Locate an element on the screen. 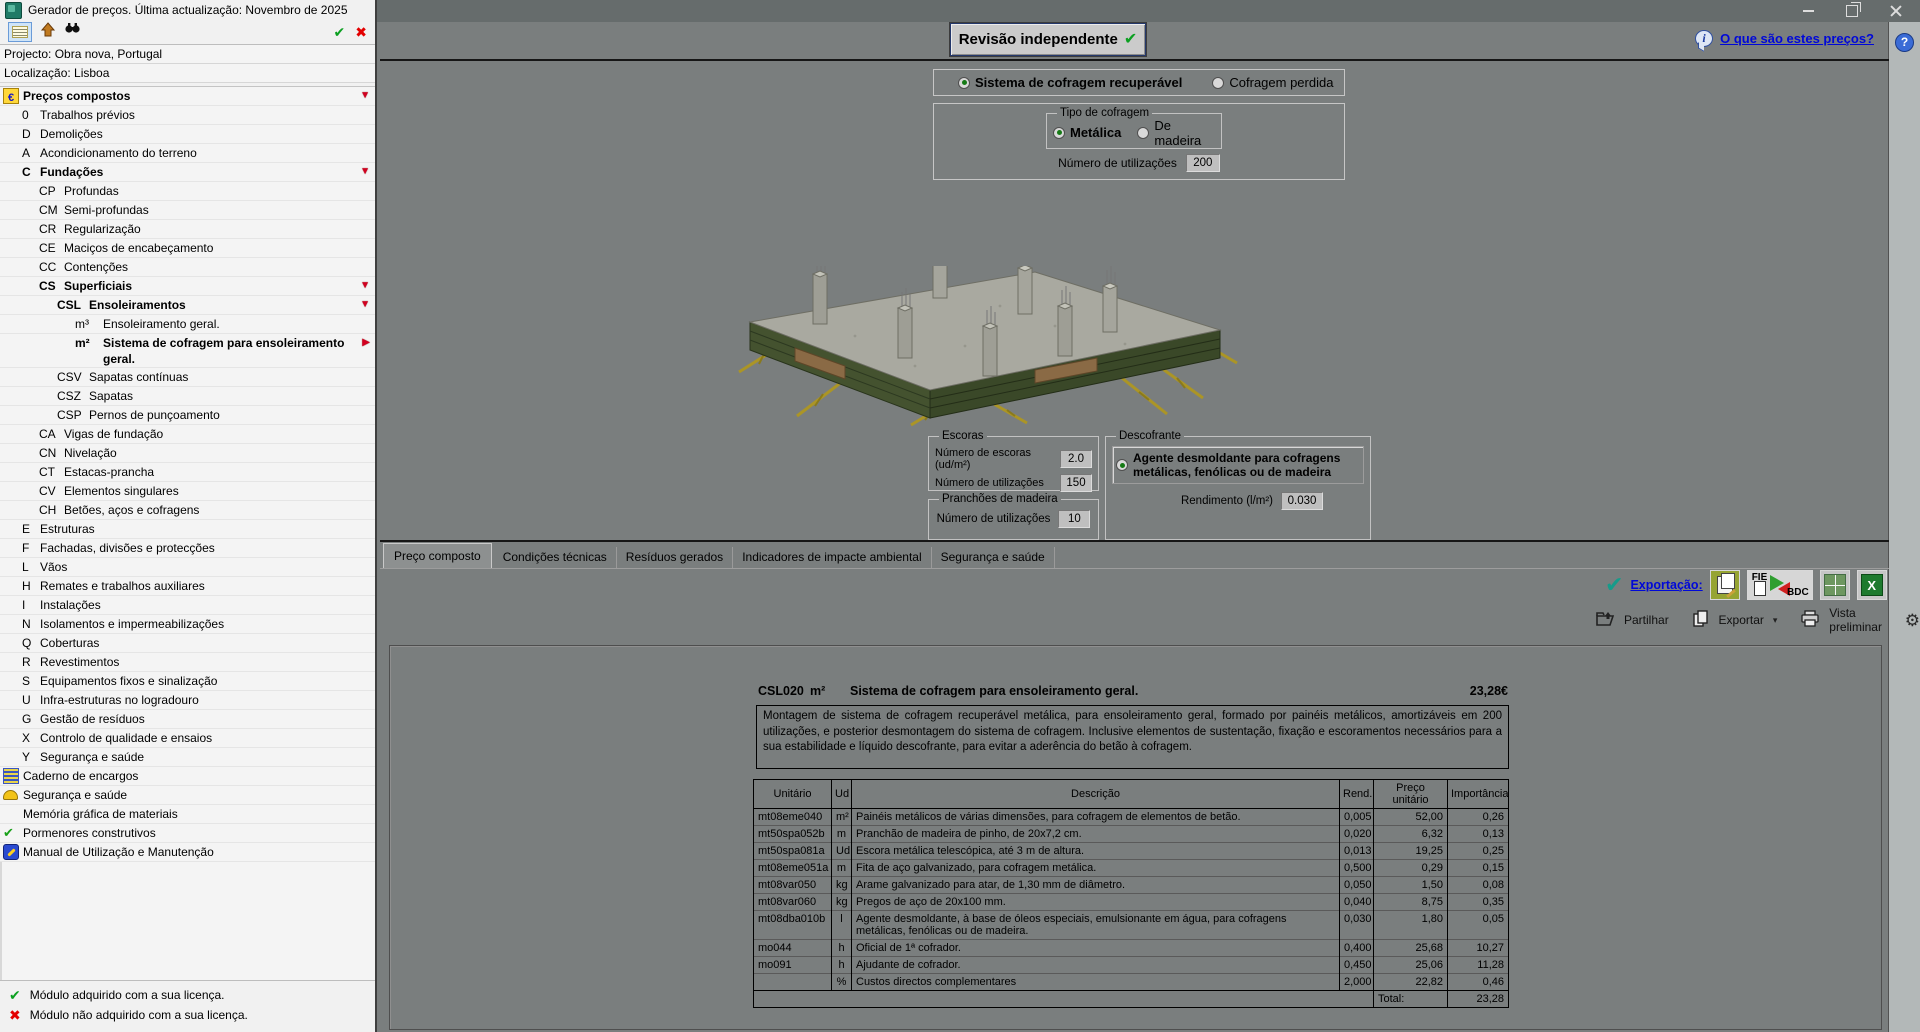  export-check-icon: ✔ is located at coordinates (1614, 584).